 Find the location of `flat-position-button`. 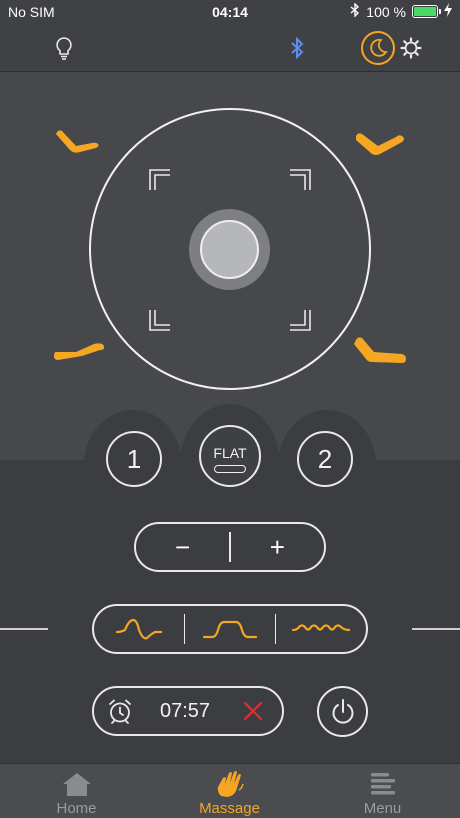

flat-position-button is located at coordinates (80, 354).